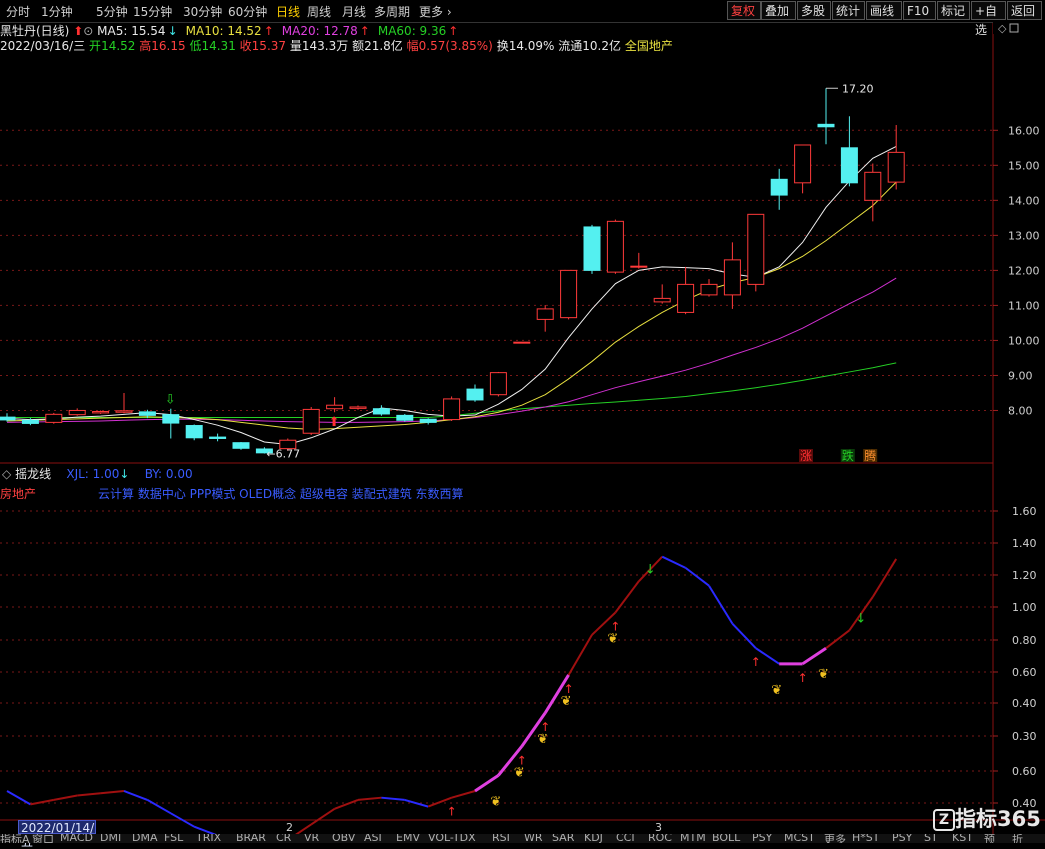 This screenshot has width=1045, height=849. Describe the element at coordinates (1020, 375) in the screenshot. I see `price-axis-label: 9.00` at that location.